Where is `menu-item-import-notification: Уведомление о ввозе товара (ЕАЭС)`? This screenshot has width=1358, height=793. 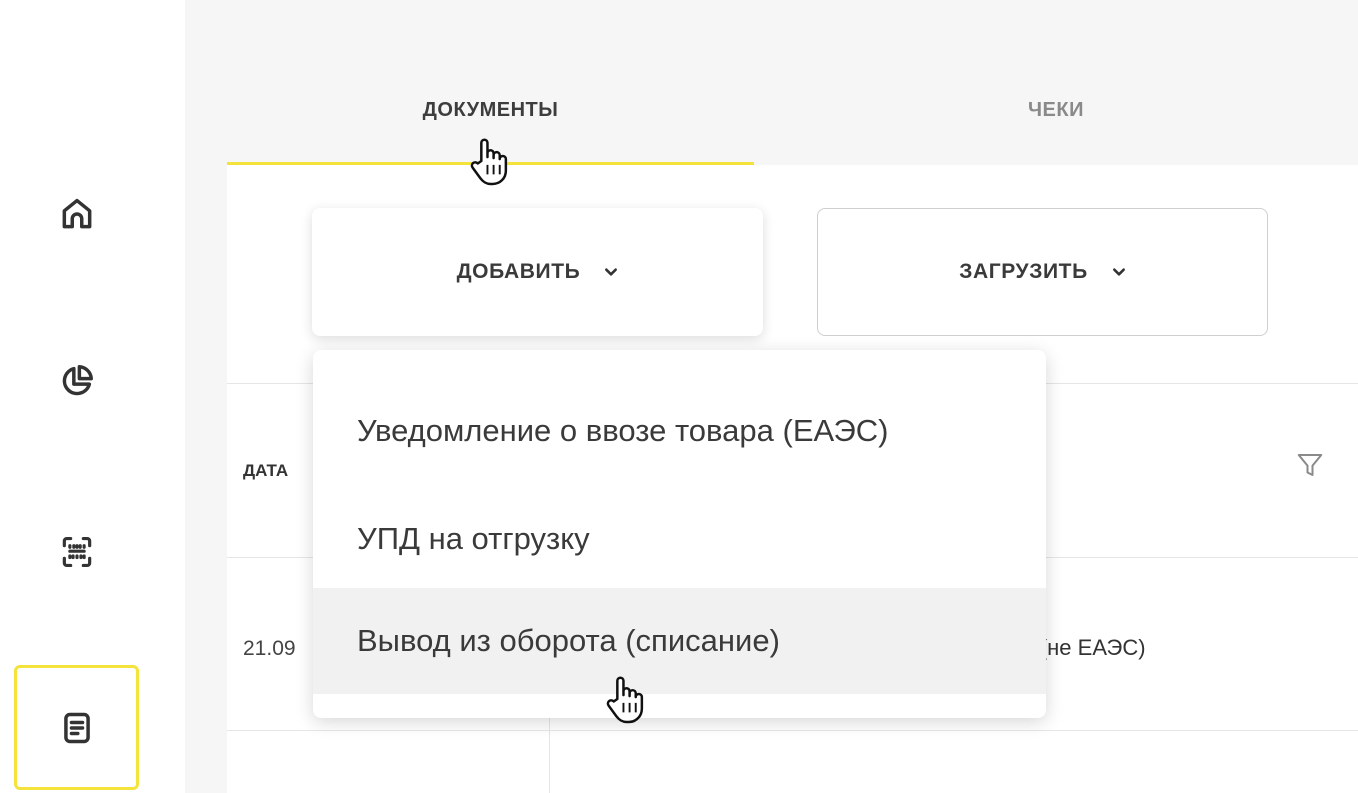 menu-item-import-notification: Уведомление о ввозе товара (ЕАЭС) is located at coordinates (679, 431).